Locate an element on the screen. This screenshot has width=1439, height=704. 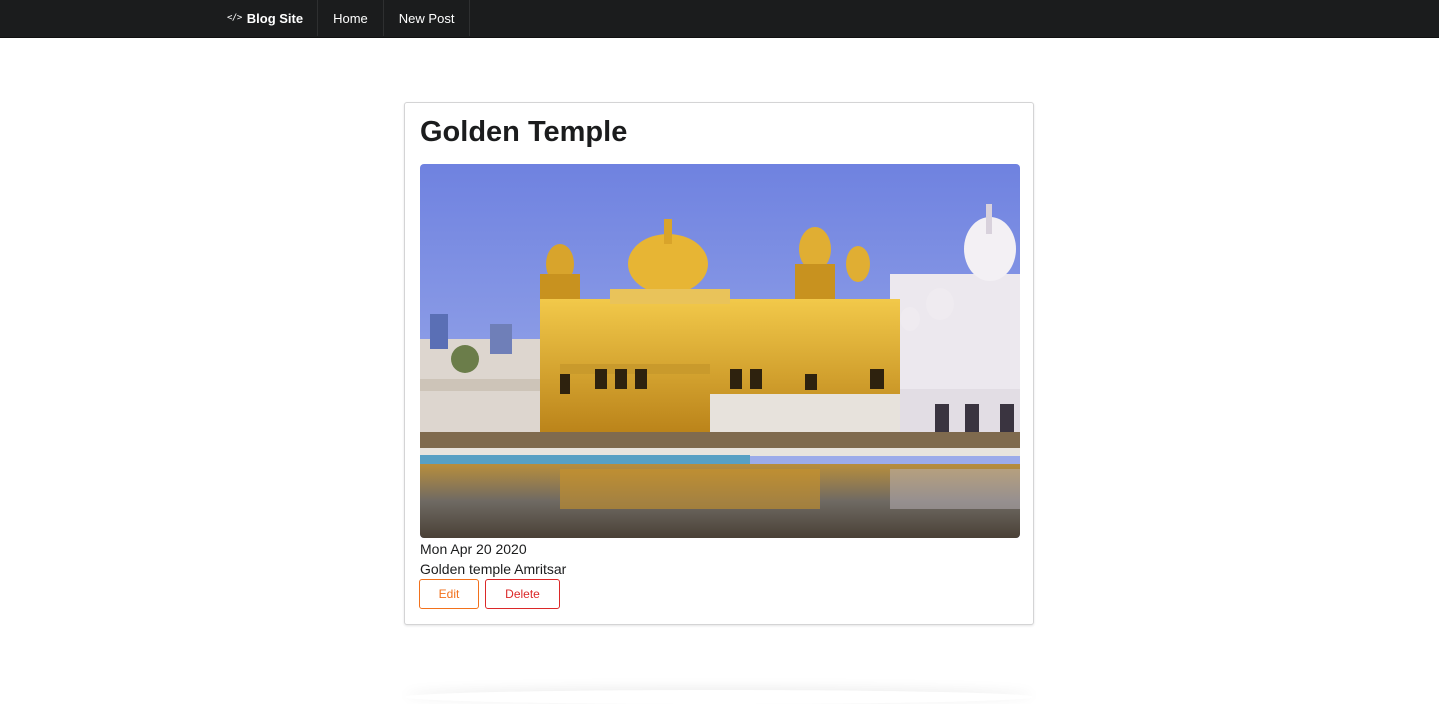
nav-item-label: New Post is located at coordinates (426, 18).